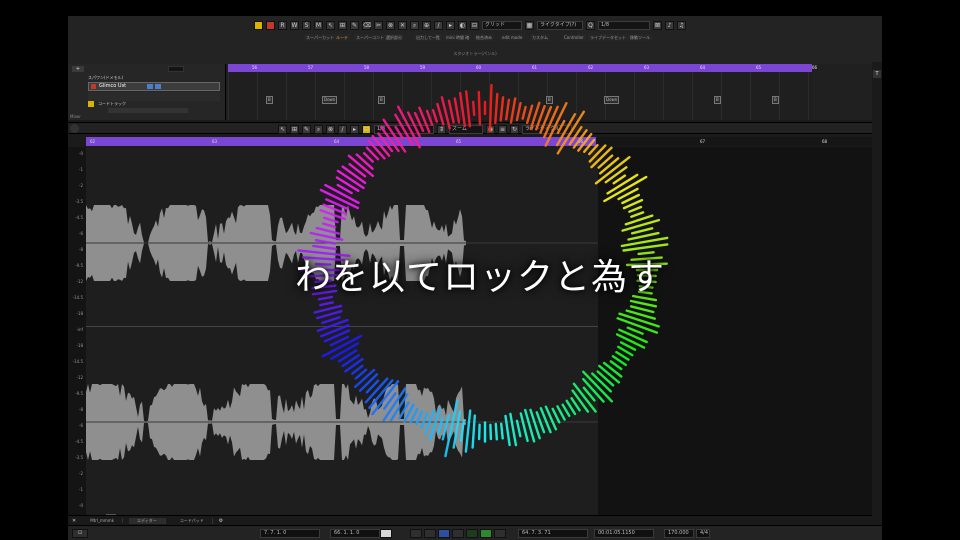 The image size is (960, 540). What do you see at coordinates (282, 129) in the screenshot?
I see `editor-arrow-button: ↖` at bounding box center [282, 129].